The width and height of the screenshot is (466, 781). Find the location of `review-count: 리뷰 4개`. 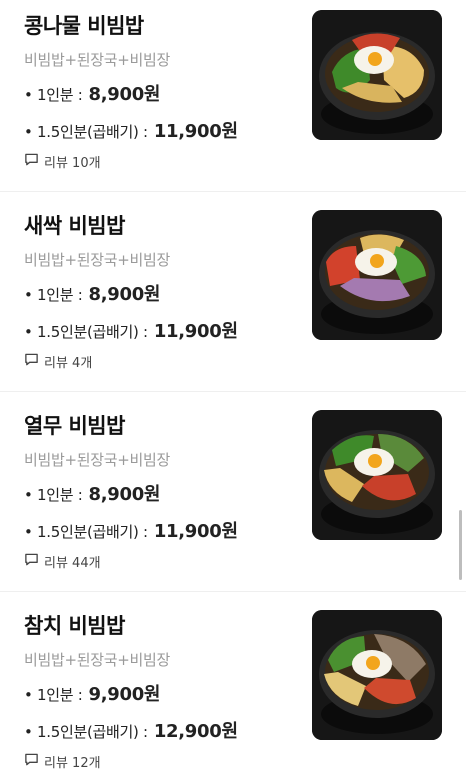

review-count: 리뷰 4개 is located at coordinates (68, 363).